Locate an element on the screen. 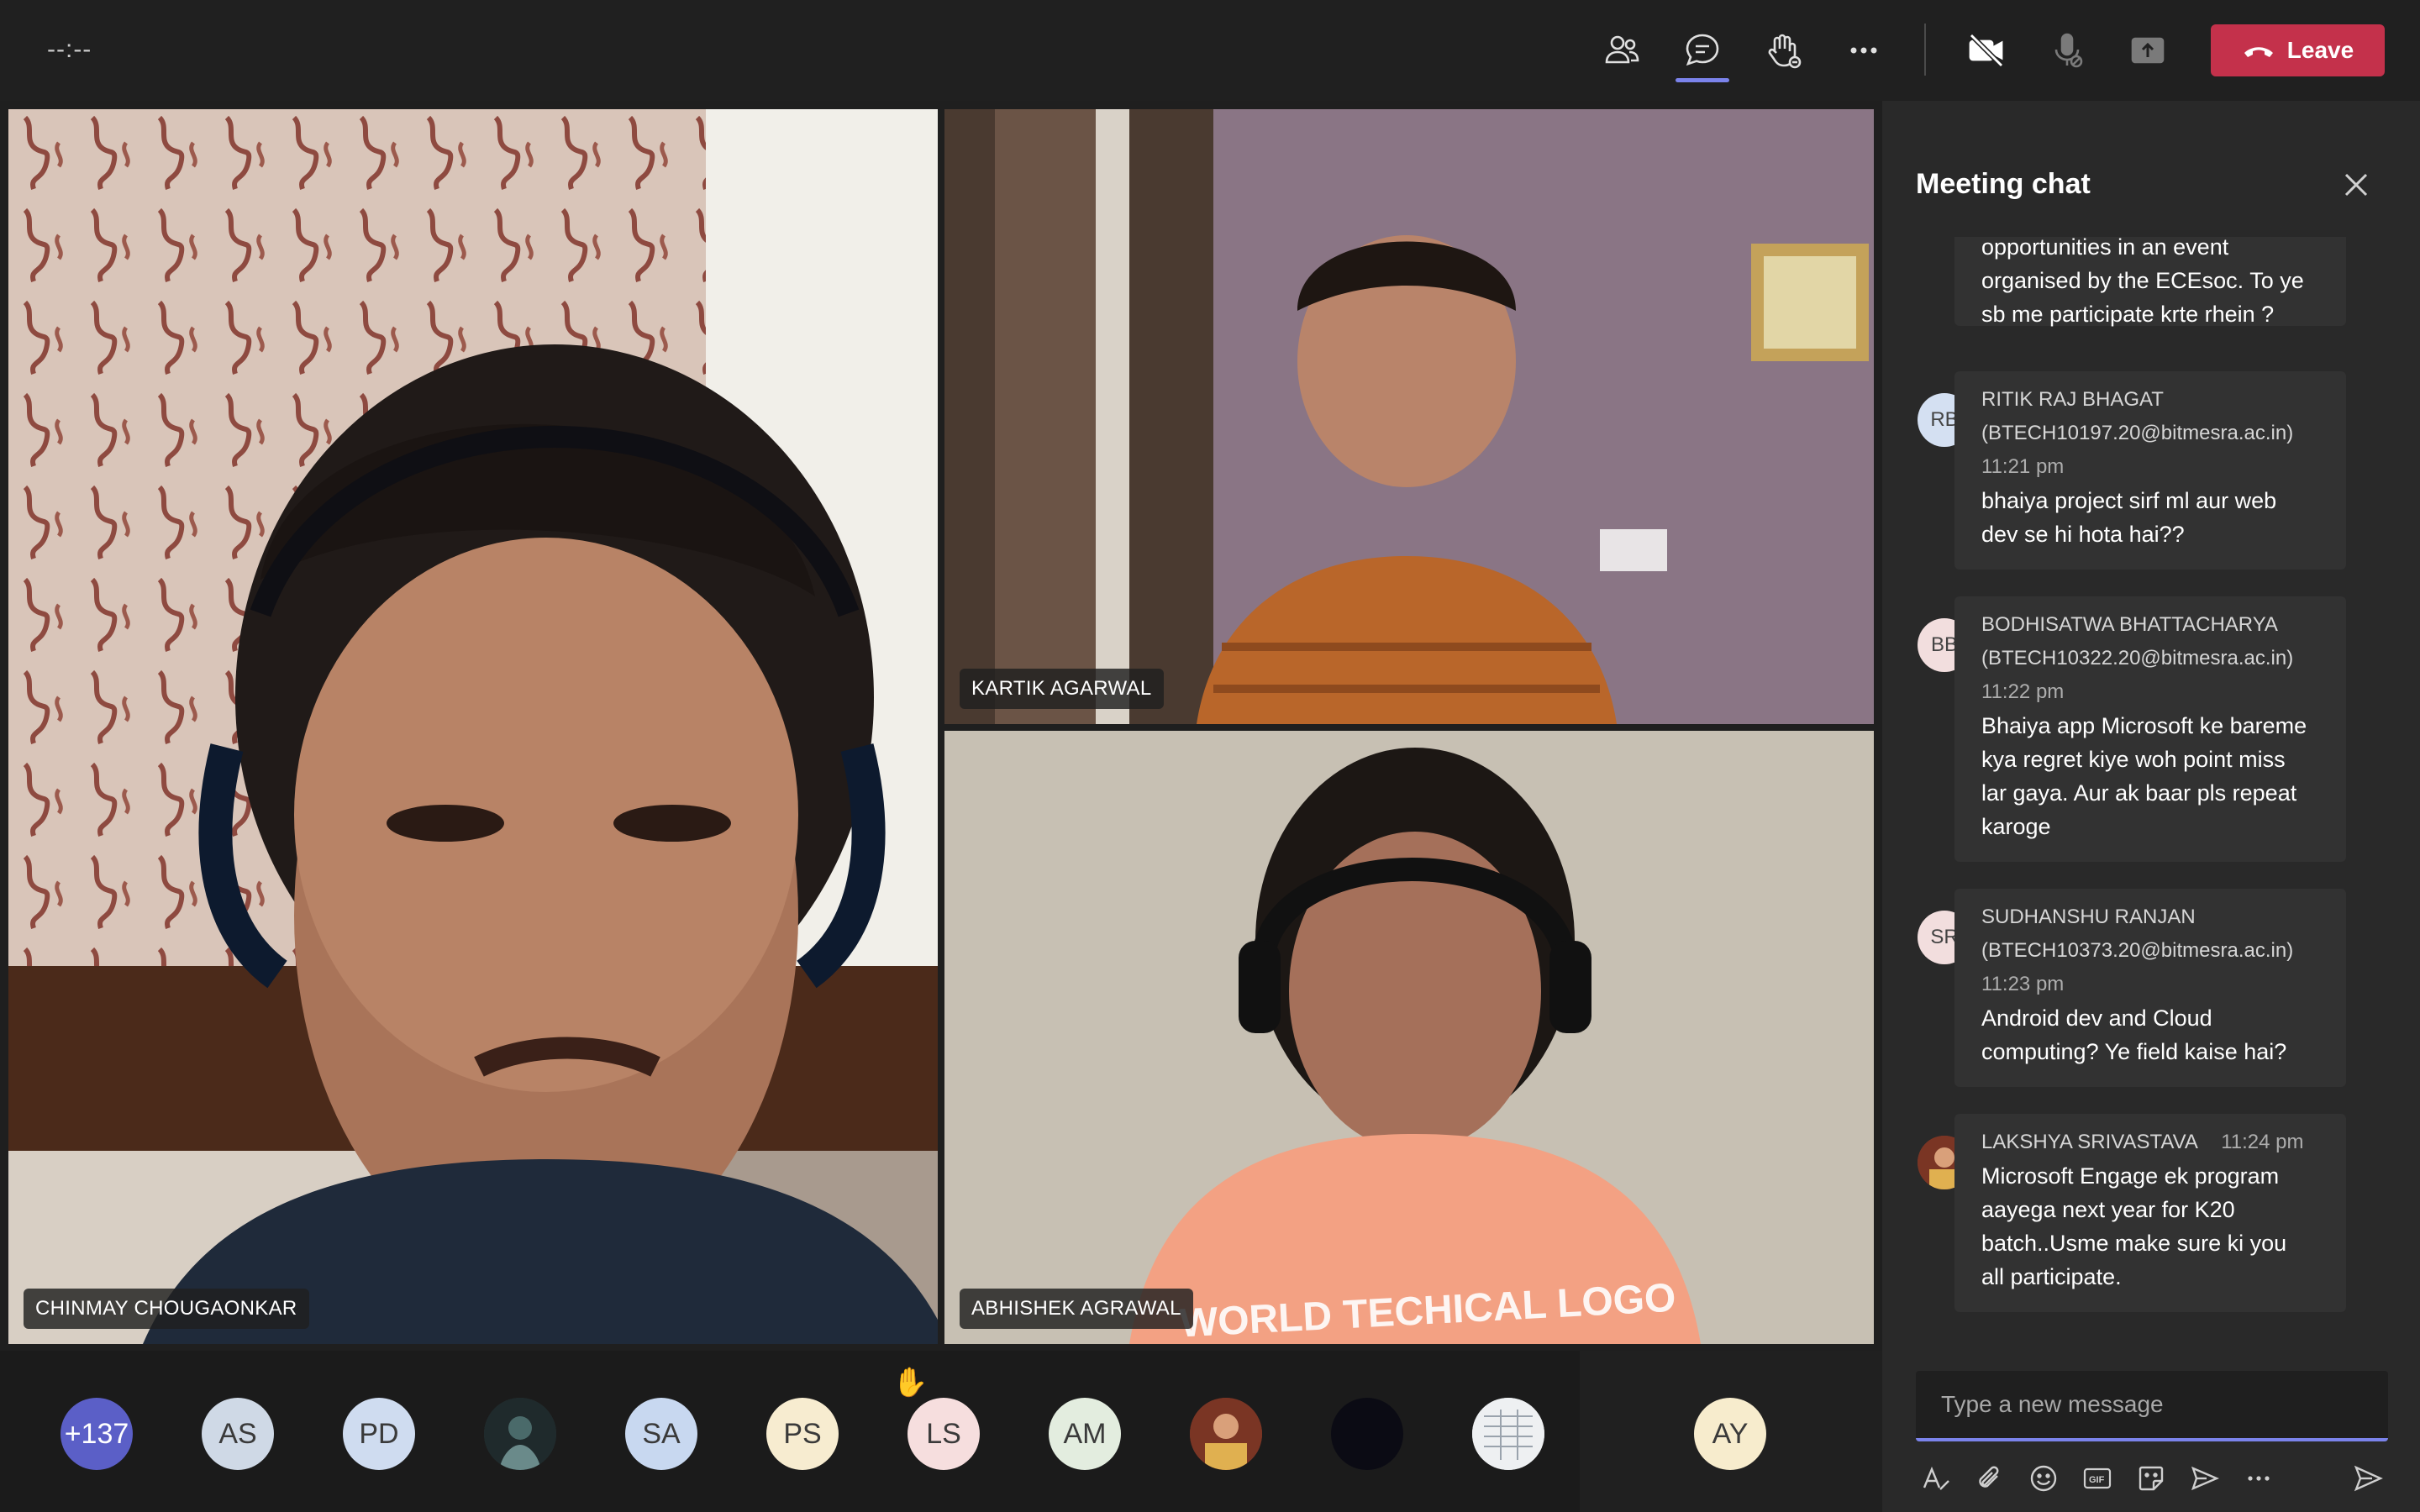  hang-up-icon is located at coordinates (2258, 52).